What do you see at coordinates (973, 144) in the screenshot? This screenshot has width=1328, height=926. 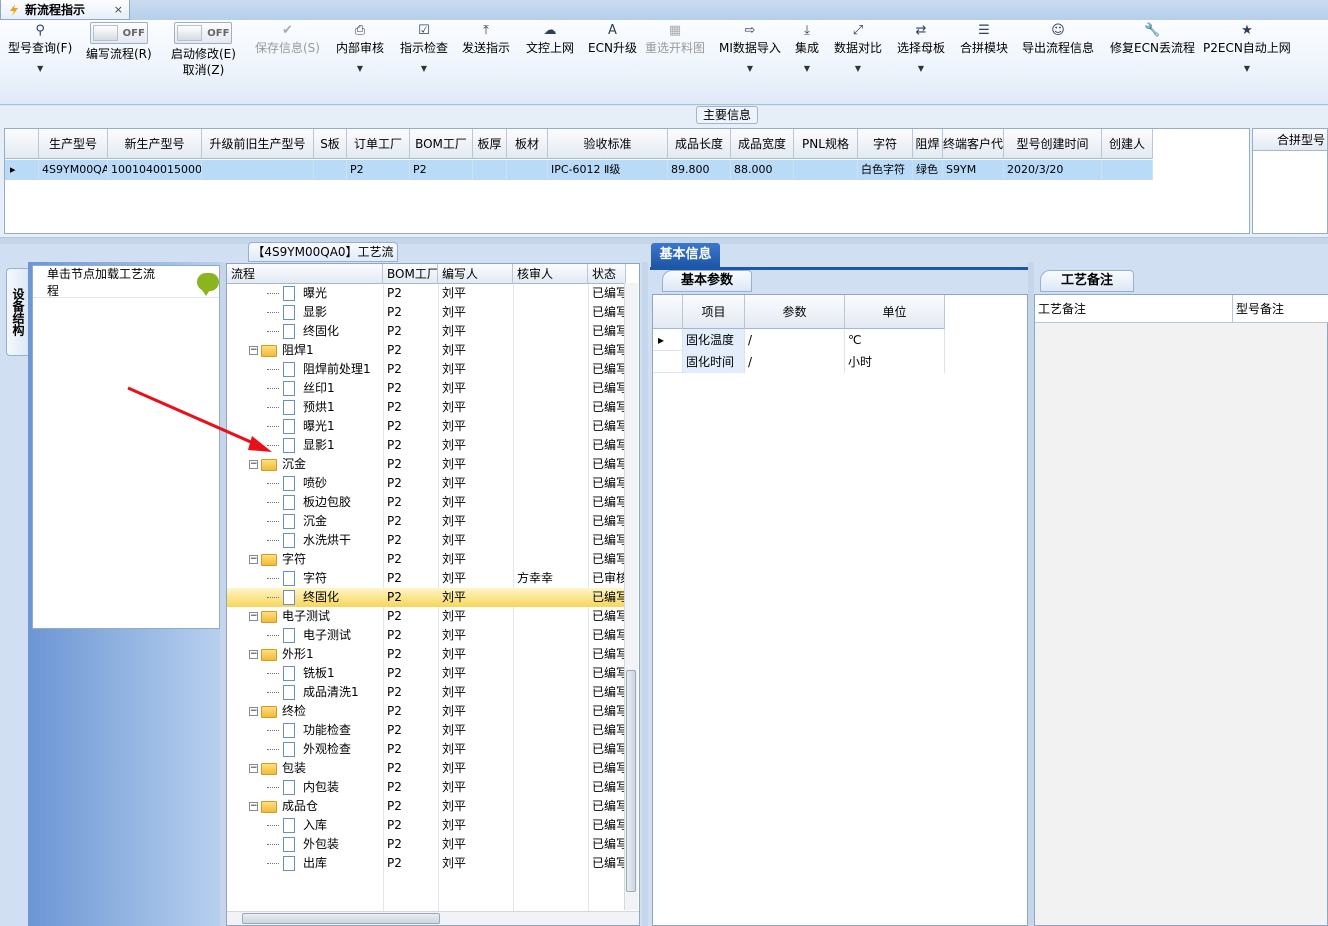 I see `column-header: 终端客户代码` at bounding box center [973, 144].